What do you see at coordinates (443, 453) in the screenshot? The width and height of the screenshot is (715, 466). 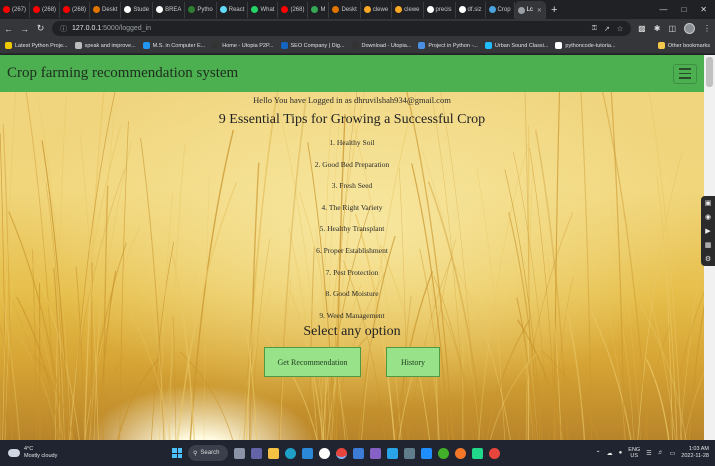 I see `anaconda-icon` at bounding box center [443, 453].